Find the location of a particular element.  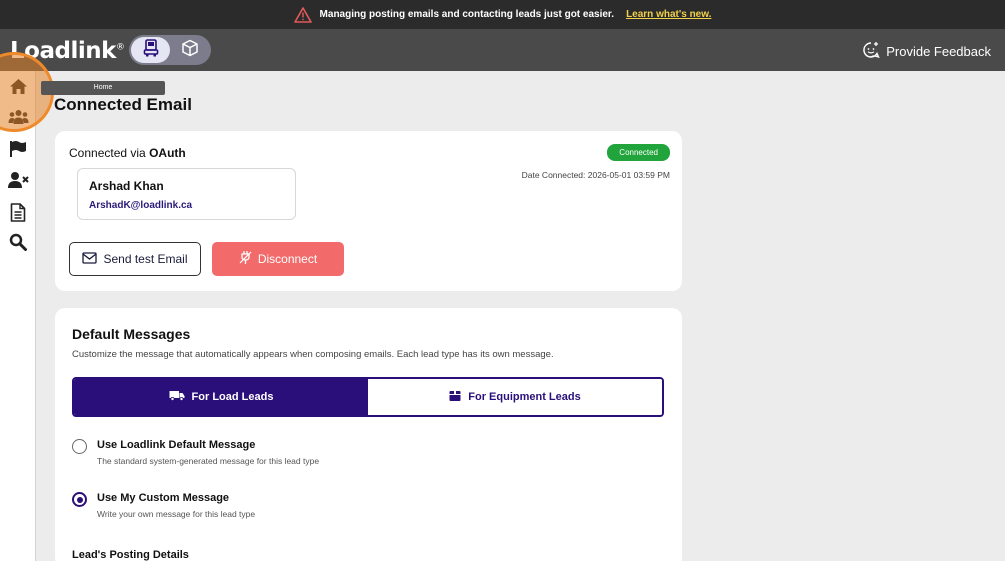

sidebar-item-flags is located at coordinates (18, 151).